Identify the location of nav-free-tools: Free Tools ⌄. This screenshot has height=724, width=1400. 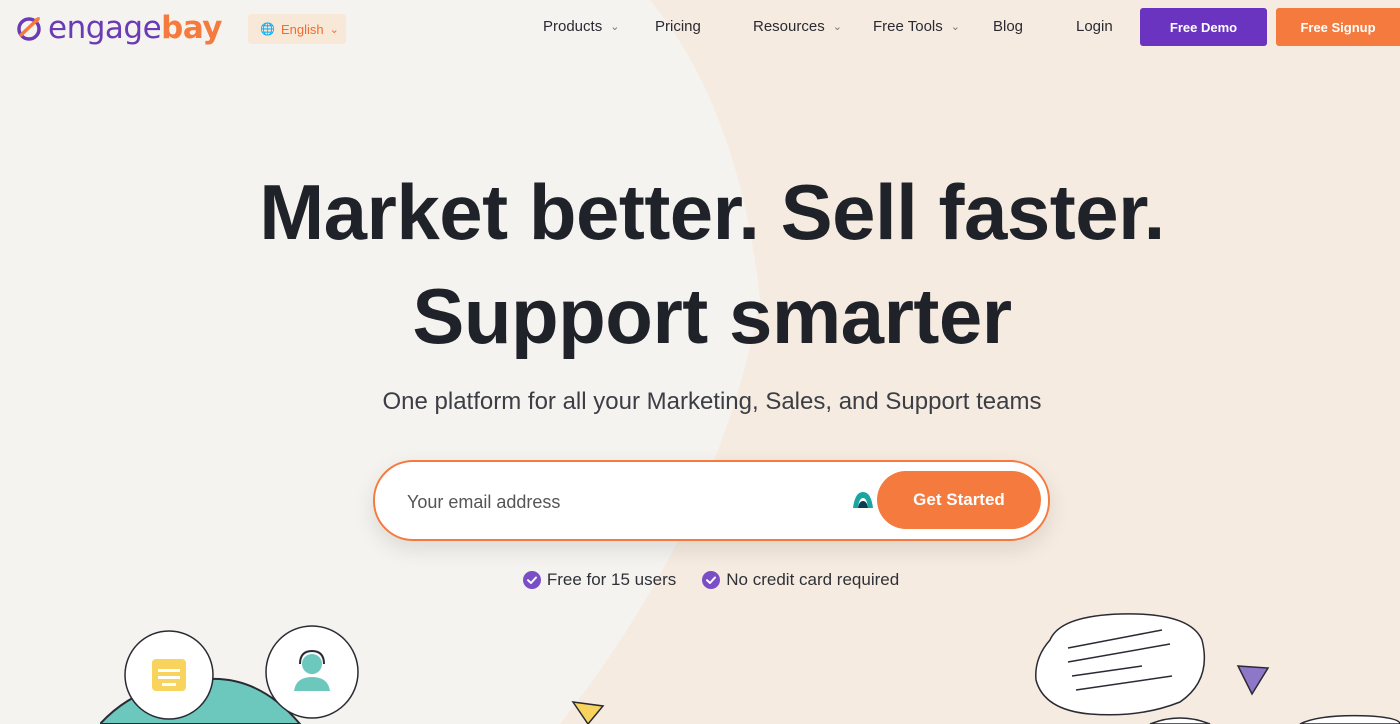
(916, 26).